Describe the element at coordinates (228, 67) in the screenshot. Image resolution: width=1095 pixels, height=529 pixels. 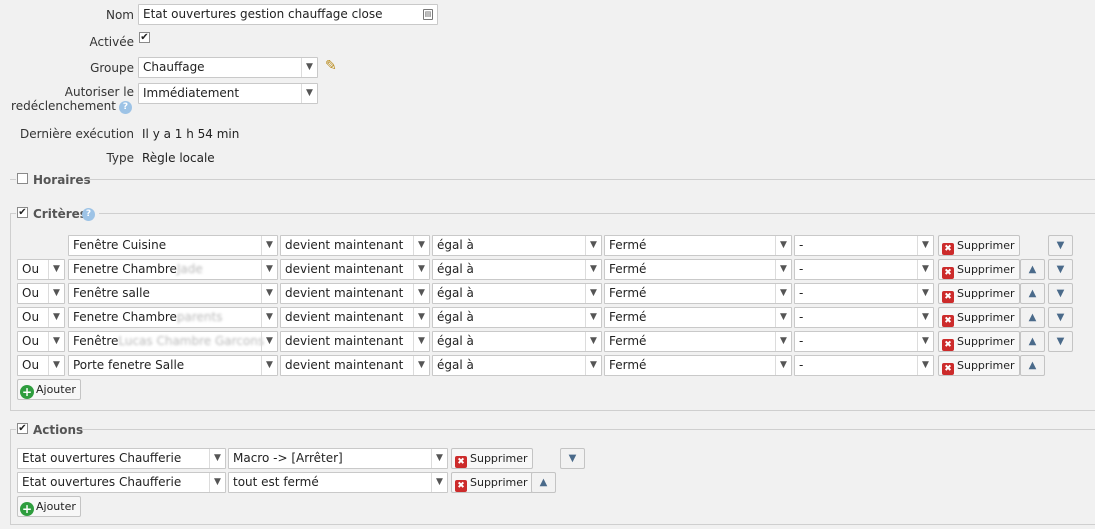
I see `groupe-select: Chauffage ▼` at that location.